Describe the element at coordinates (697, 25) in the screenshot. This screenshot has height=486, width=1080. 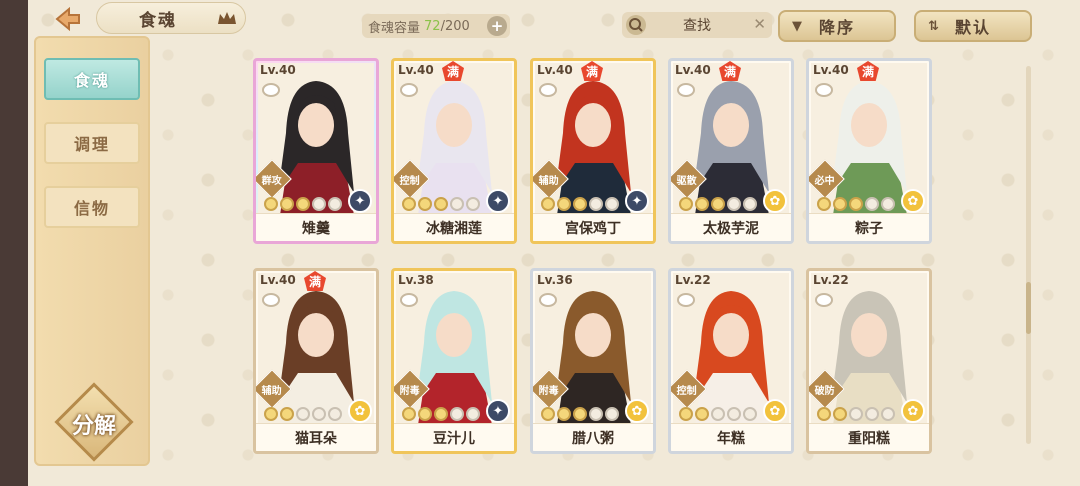
I see `search-button: 查找 ✕` at that location.